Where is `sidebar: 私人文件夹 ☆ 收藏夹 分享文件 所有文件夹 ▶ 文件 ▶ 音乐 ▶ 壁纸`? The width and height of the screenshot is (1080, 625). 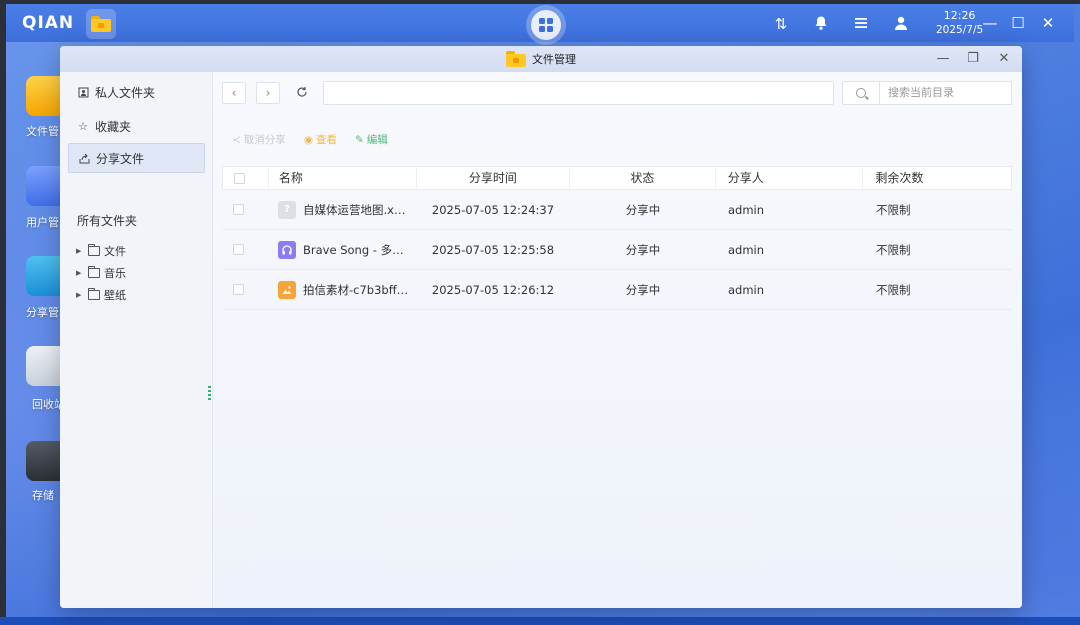 sidebar: 私人文件夹 ☆ 收藏夹 分享文件 所有文件夹 ▶ 文件 ▶ 音乐 ▶ 壁纸 is located at coordinates (136, 340).